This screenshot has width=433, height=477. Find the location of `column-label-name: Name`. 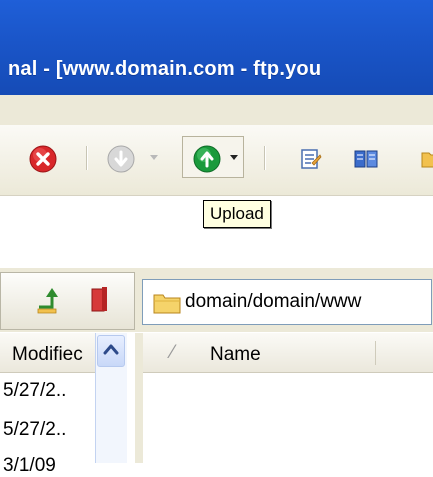

column-label-name: Name is located at coordinates (235, 355).